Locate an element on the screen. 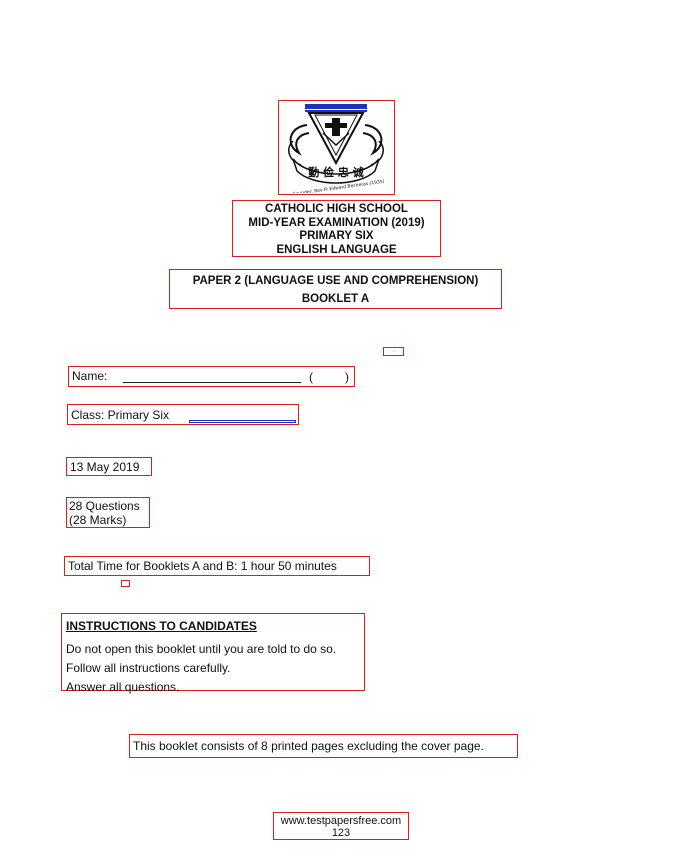  name-label: Name: is located at coordinates (90, 376).